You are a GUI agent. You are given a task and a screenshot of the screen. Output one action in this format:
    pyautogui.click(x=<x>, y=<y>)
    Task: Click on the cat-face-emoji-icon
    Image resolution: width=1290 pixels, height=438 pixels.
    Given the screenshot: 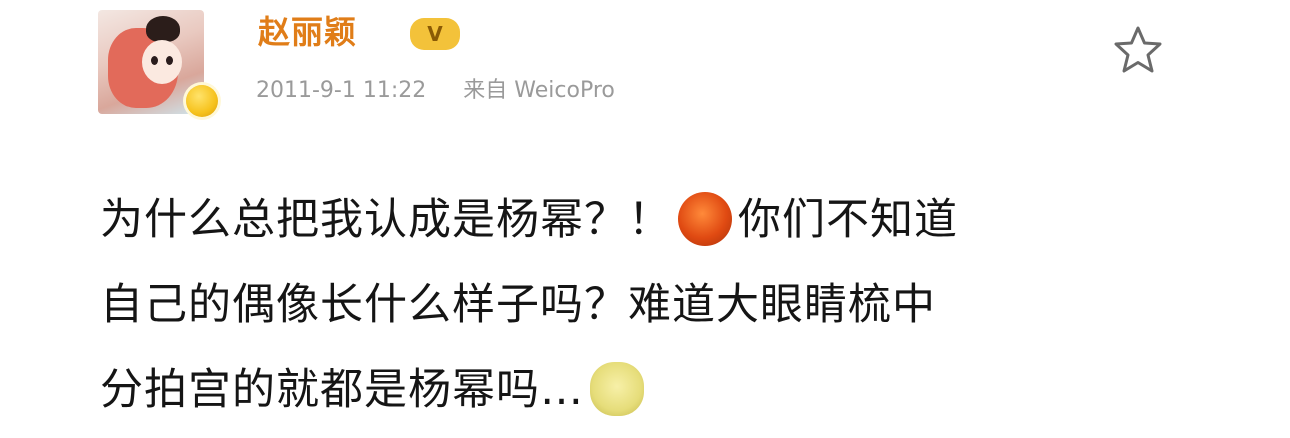 What is the action you would take?
    pyautogui.click(x=617, y=388)
    